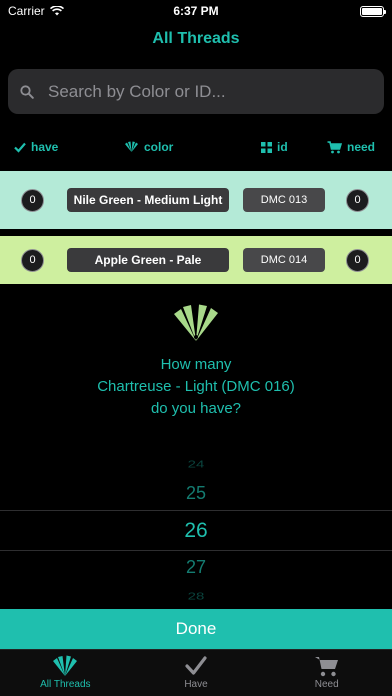  Describe the element at coordinates (266, 147) in the screenshot. I see `grid-icon` at that location.